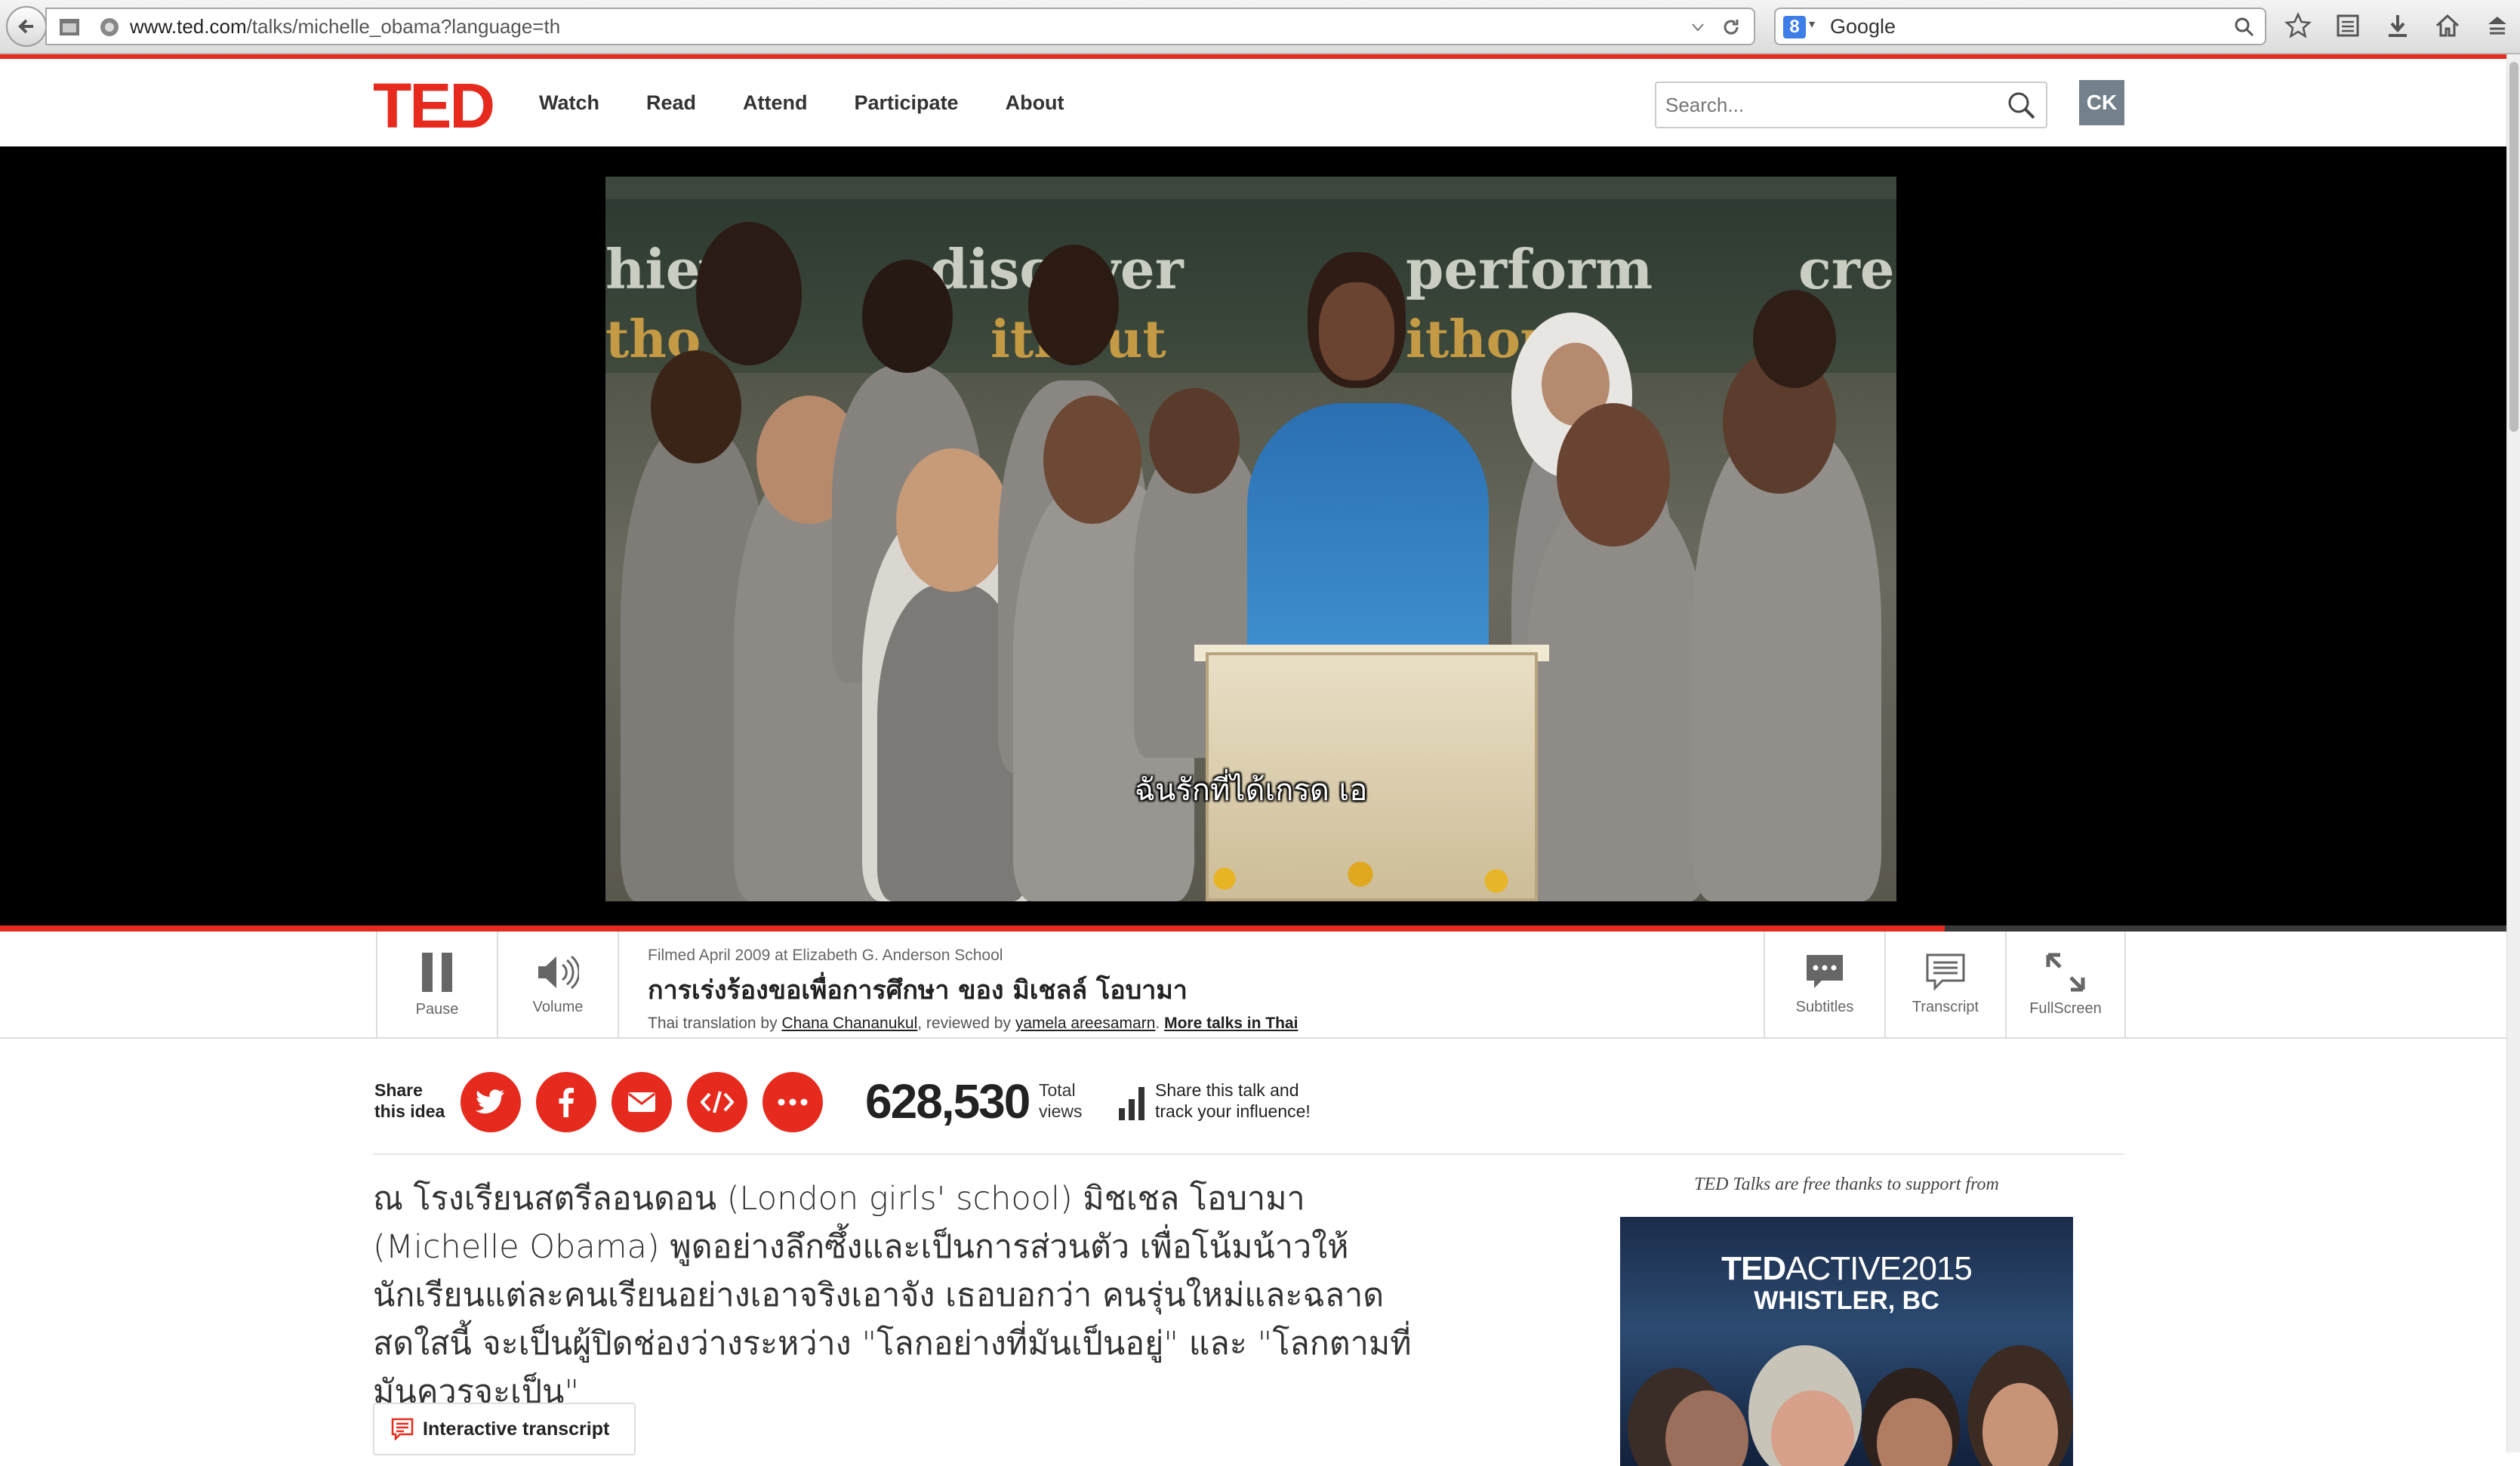  Describe the element at coordinates (1231, 1023) in the screenshot. I see `more-talks-link: More talks in Thai` at that location.